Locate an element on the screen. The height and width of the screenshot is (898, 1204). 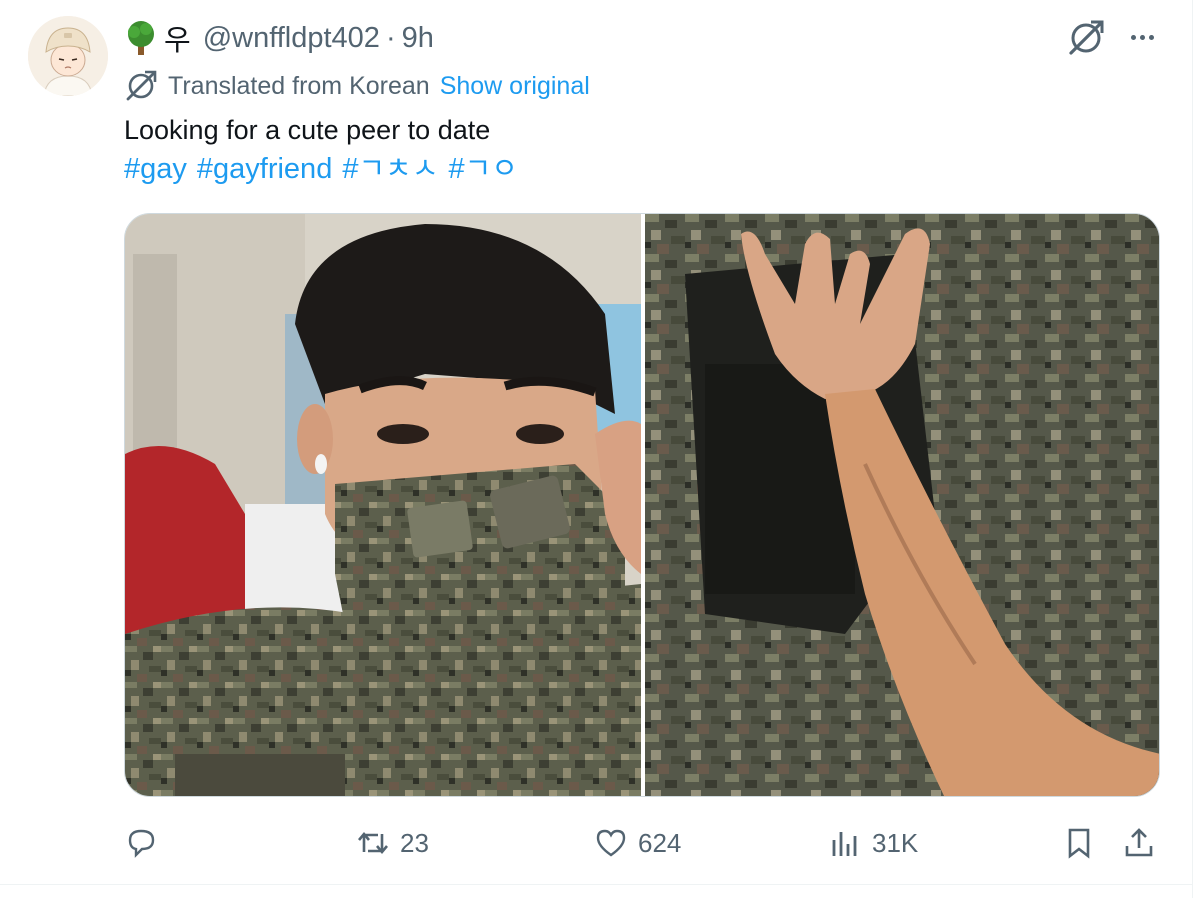
like-count: 624 is located at coordinates (660, 842).